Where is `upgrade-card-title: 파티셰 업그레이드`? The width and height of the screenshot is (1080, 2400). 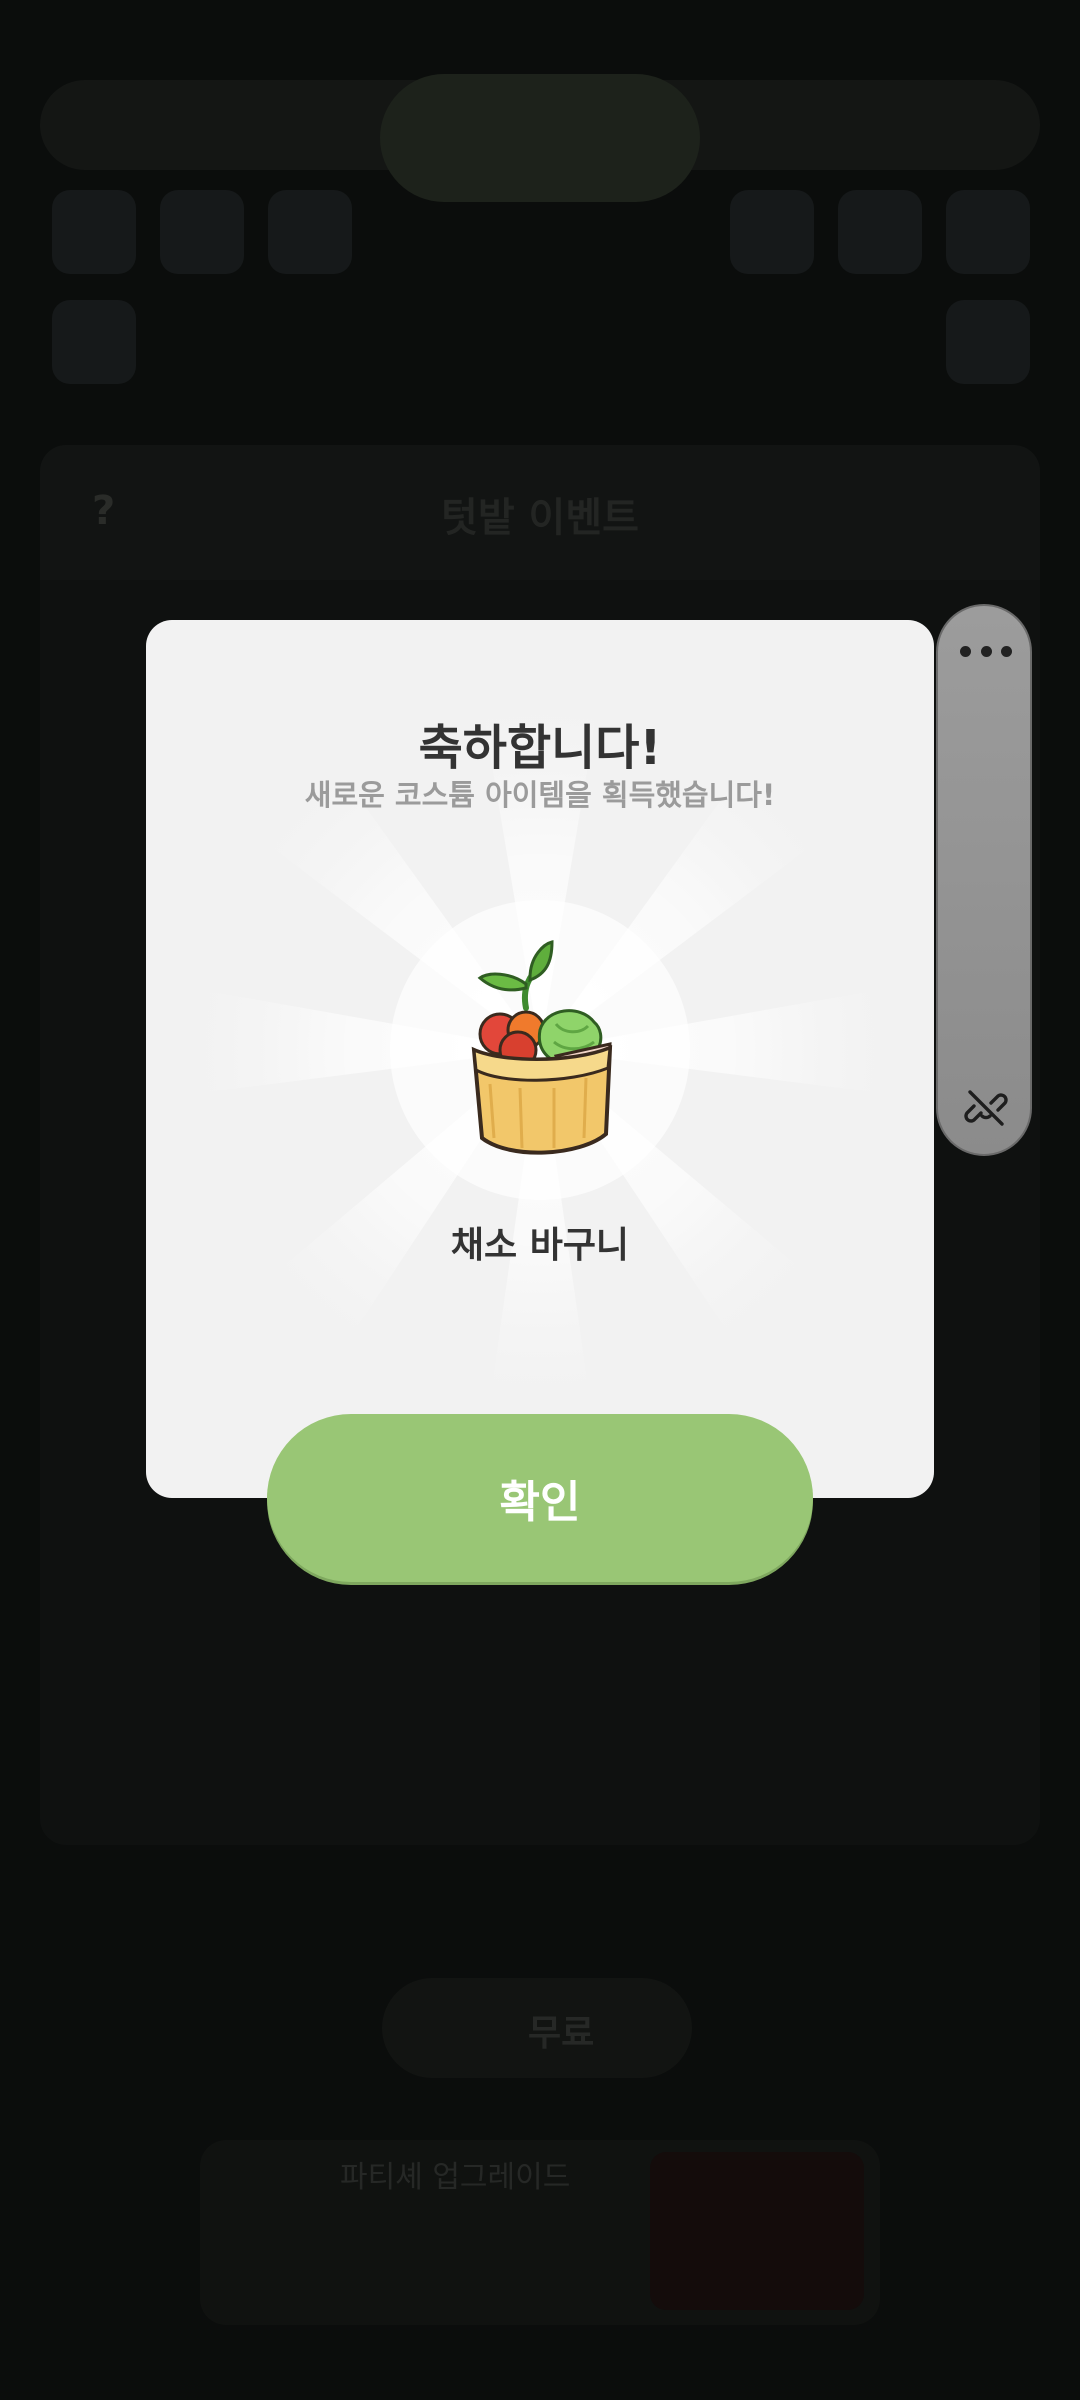
upgrade-card-title: 파티셰 업그레이드 is located at coordinates (455, 2177).